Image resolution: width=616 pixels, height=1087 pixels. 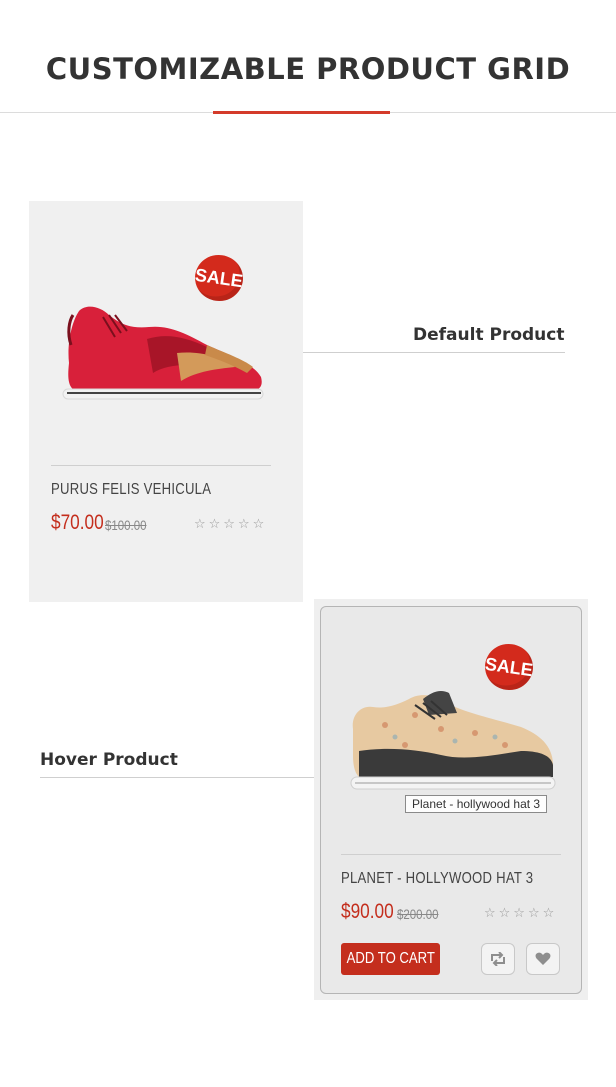 I want to click on refresh-icon, so click(x=498, y=959).